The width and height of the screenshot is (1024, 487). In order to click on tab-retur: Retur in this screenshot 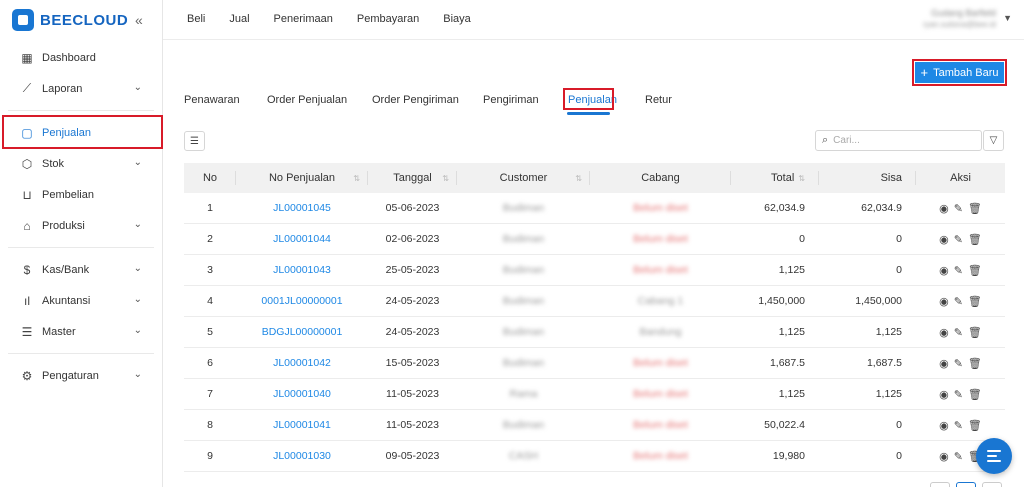, I will do `click(658, 100)`.